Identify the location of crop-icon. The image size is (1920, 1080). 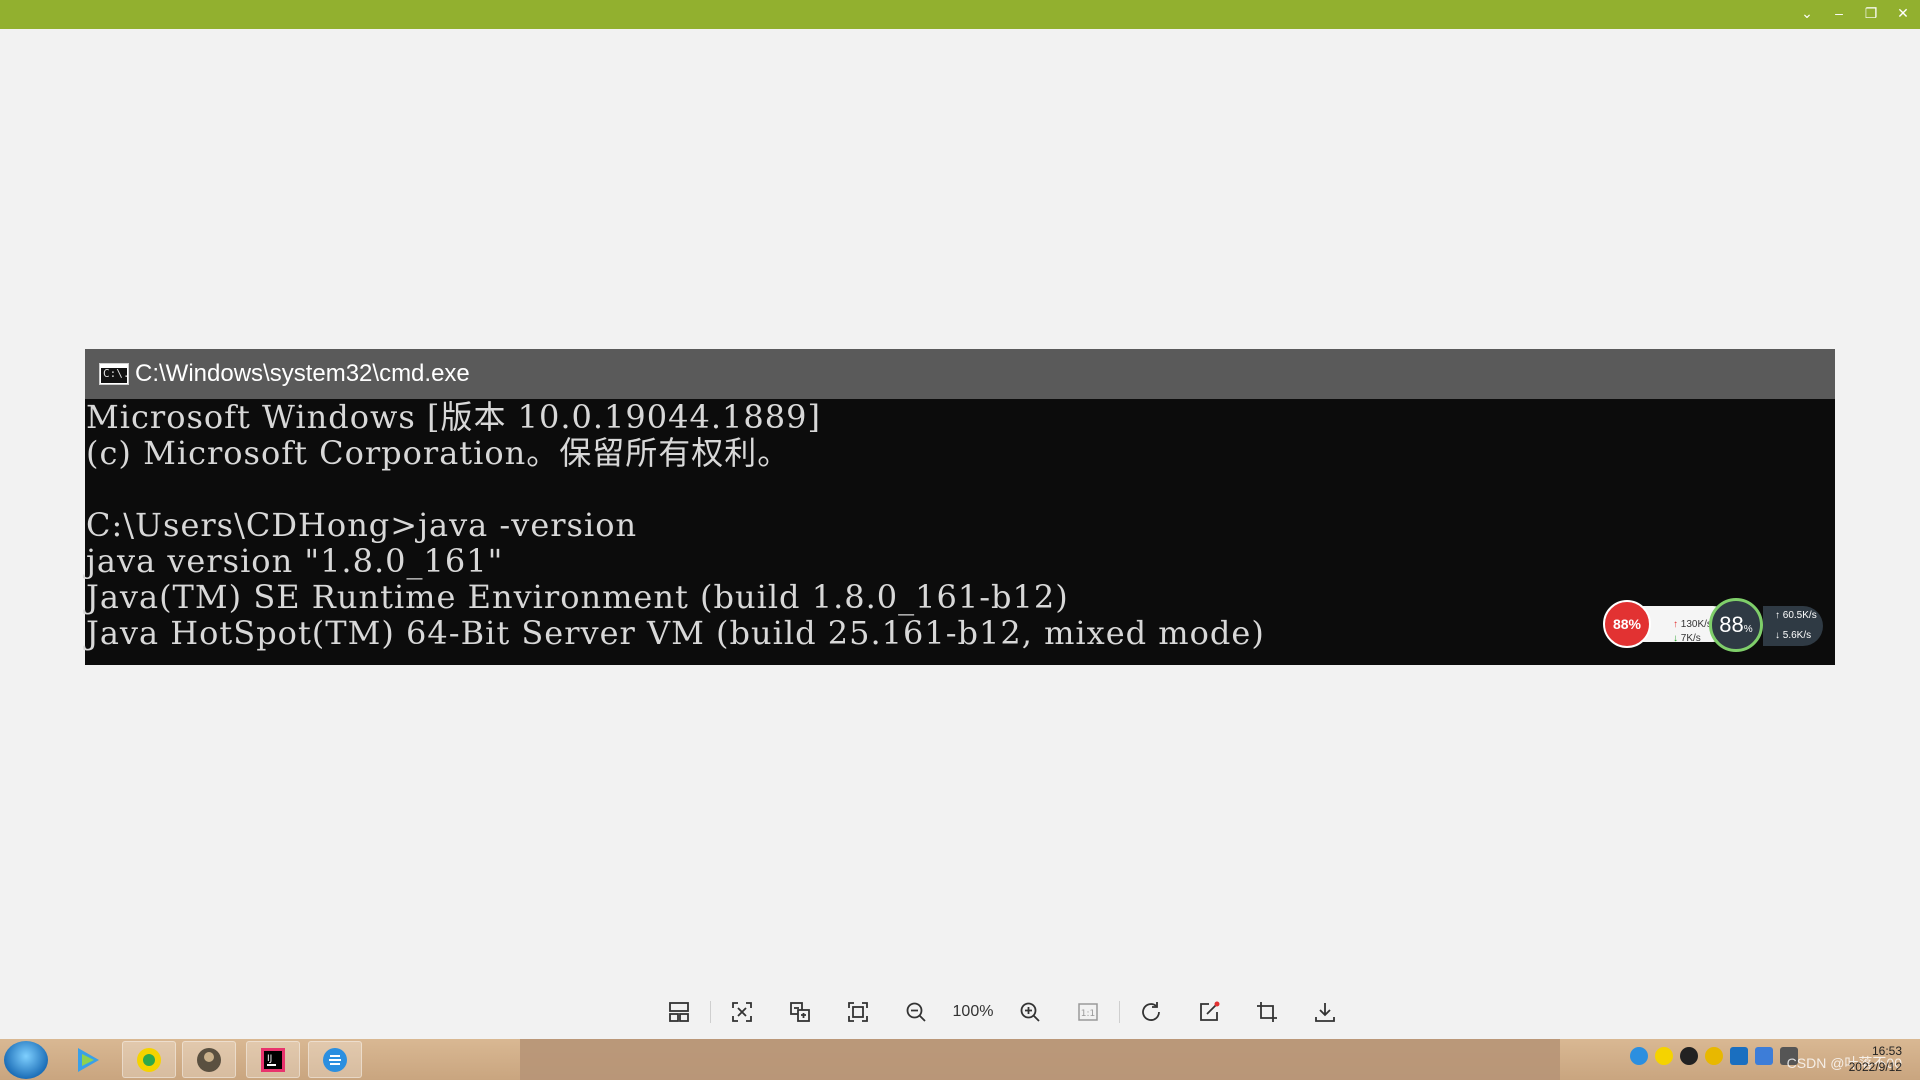
(1267, 1012).